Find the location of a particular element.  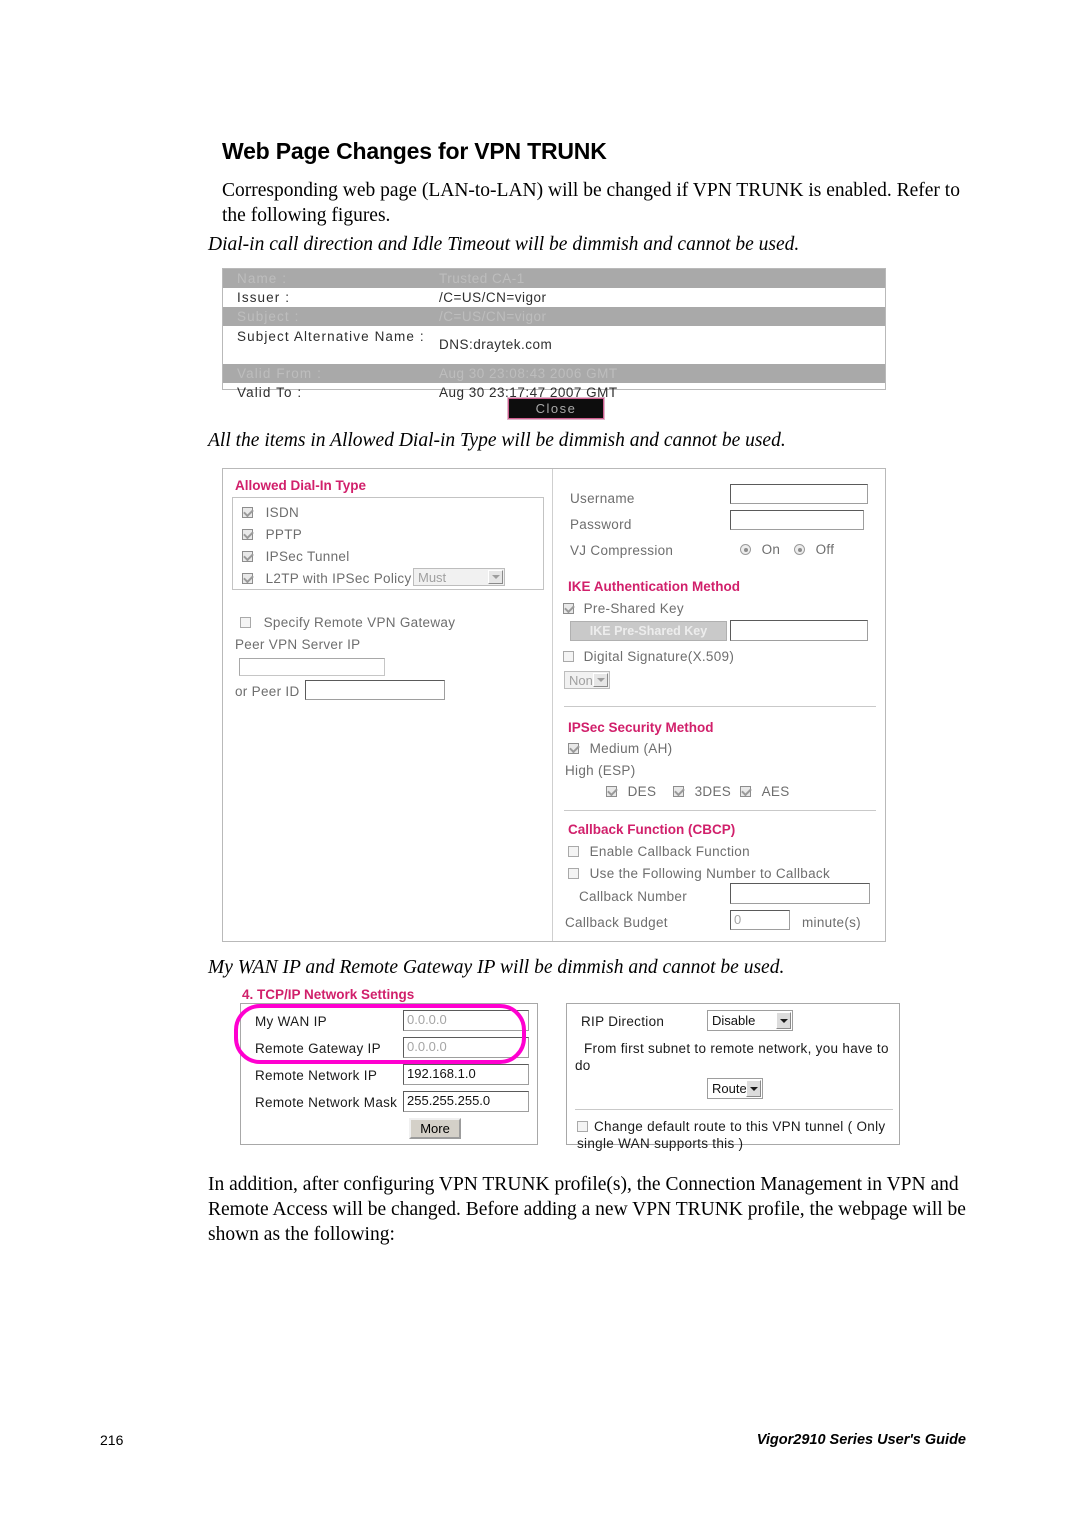

page-title: Web Page Changes for VPN TRUNK is located at coordinates (414, 151).